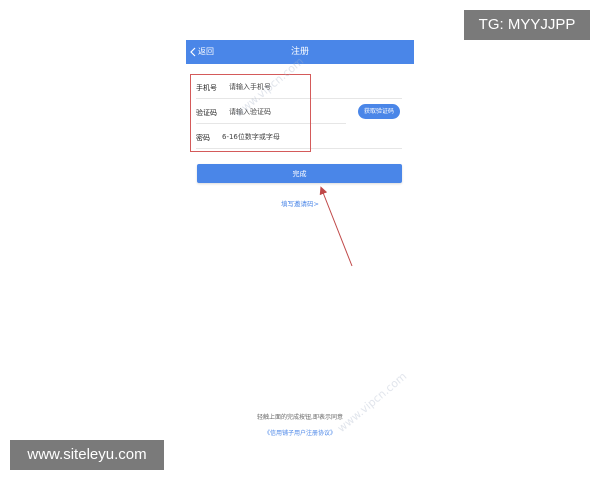 Image resolution: width=600 pixels, height=480 pixels. Describe the element at coordinates (527, 25) in the screenshot. I see `tg-overlay-label: TG: MYYJJPP` at that location.